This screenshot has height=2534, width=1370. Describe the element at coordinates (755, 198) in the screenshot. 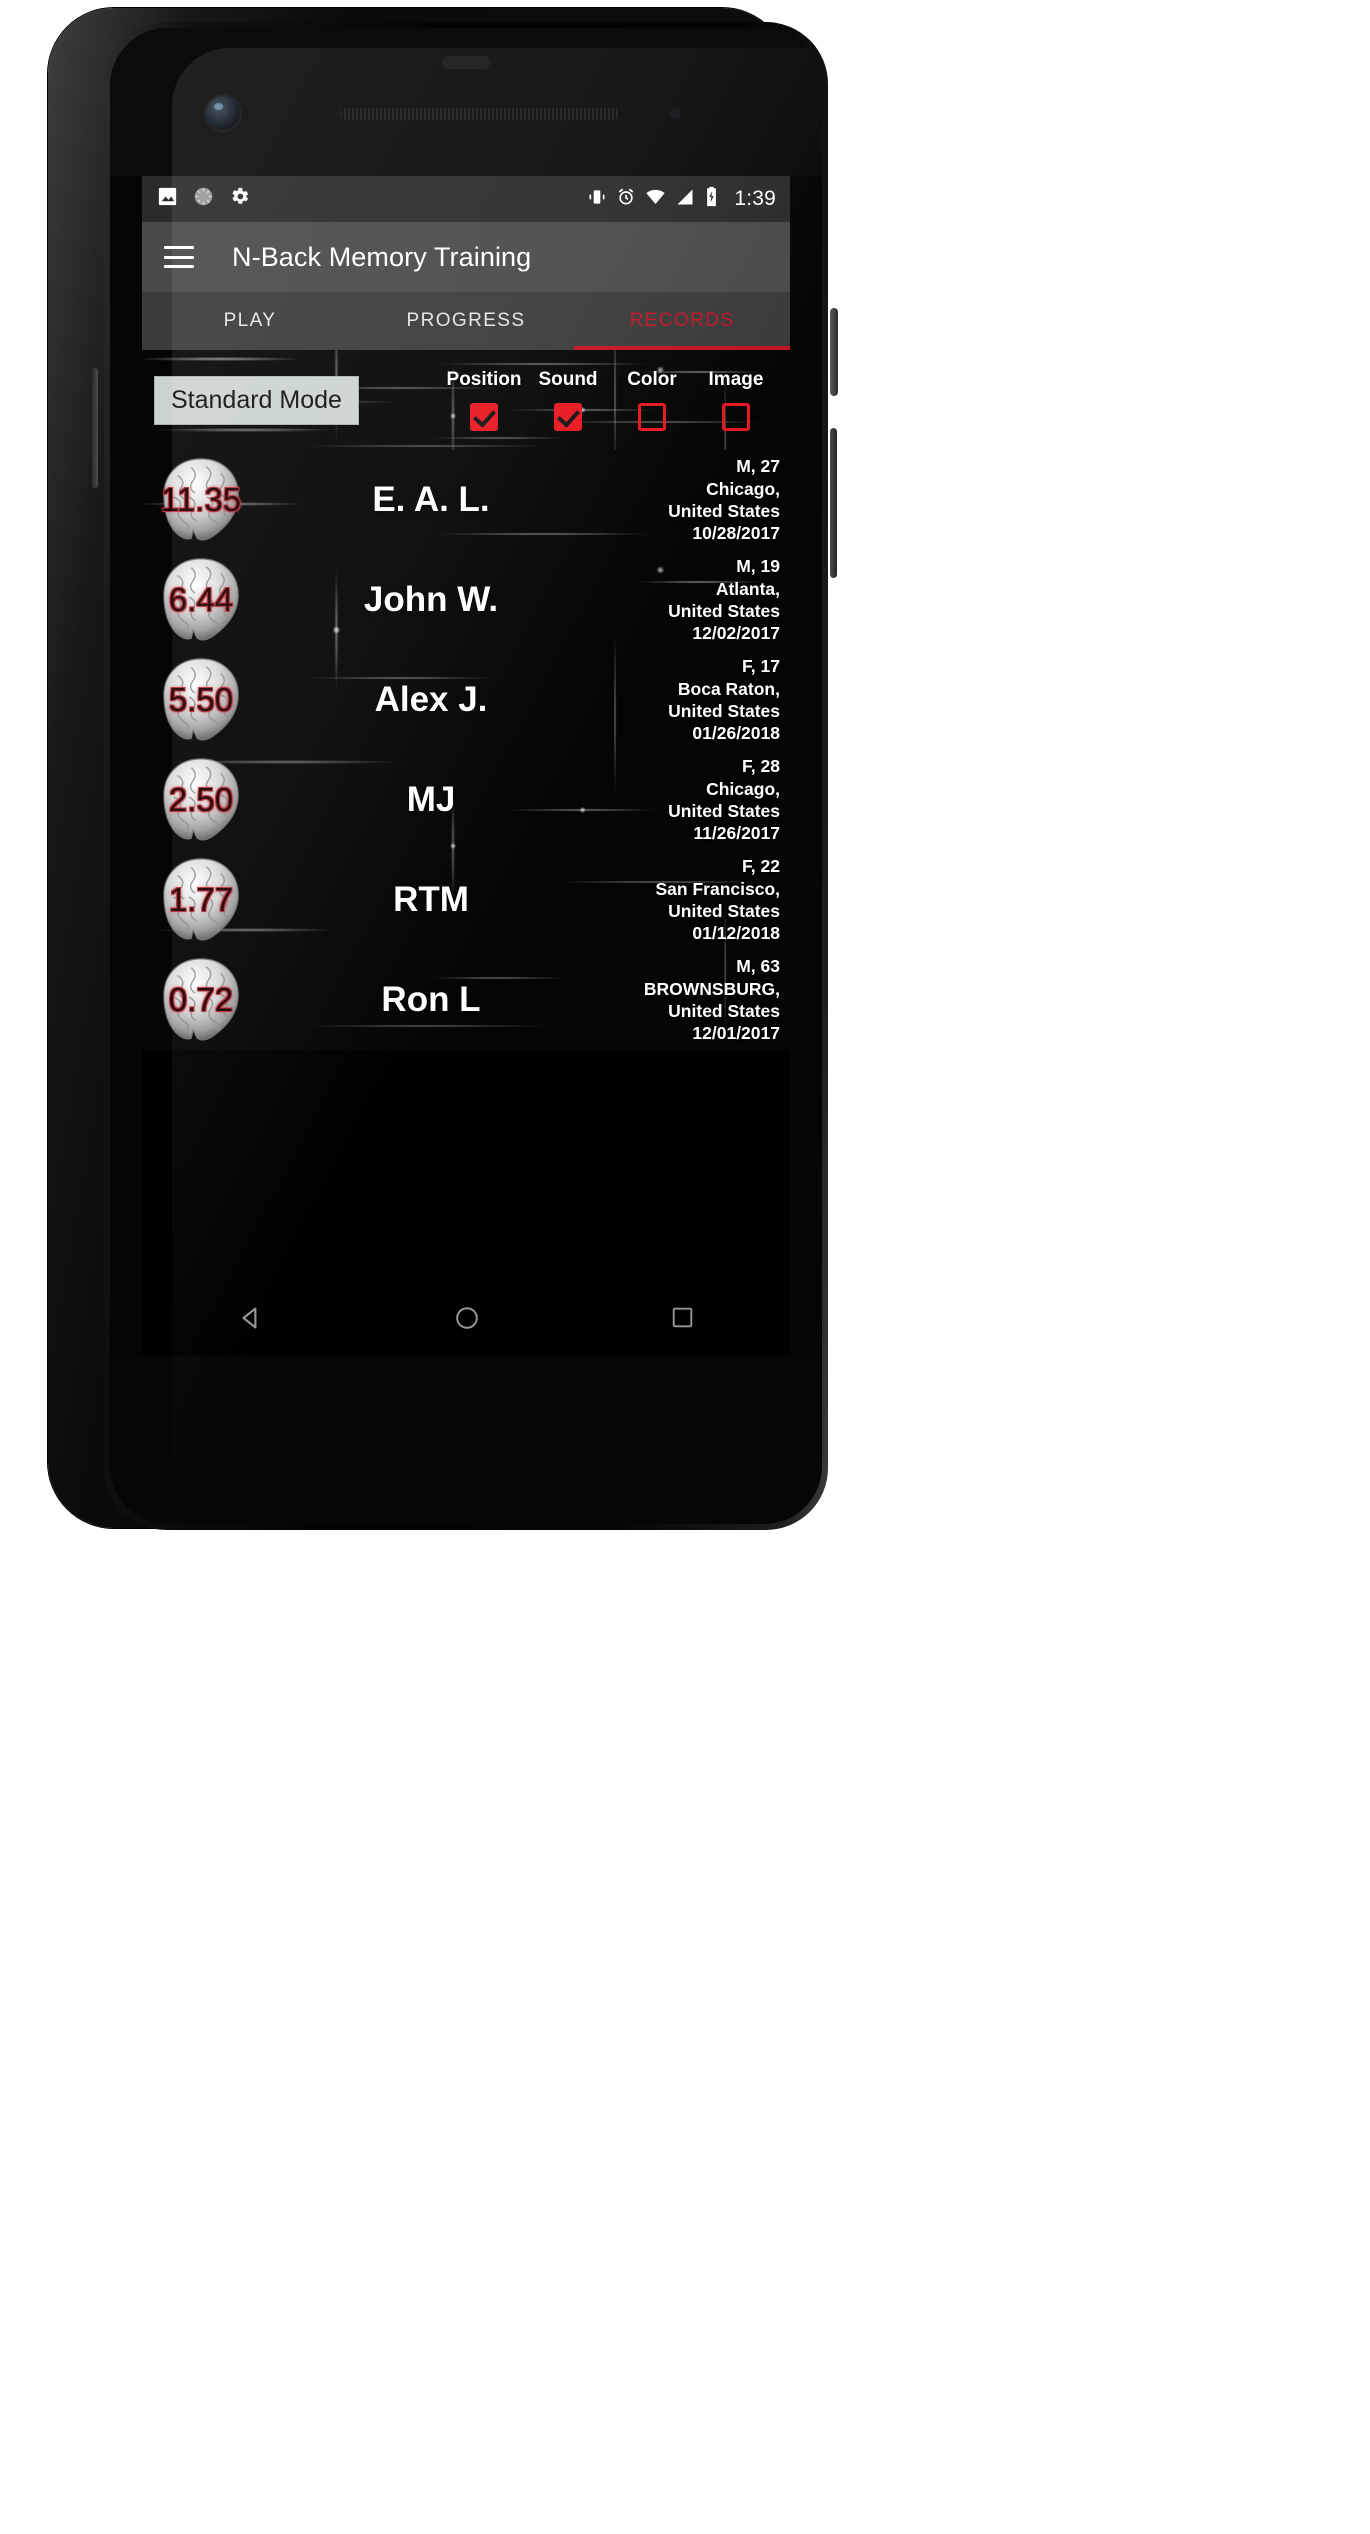

I see `status-bar-clock: 1:39` at that location.